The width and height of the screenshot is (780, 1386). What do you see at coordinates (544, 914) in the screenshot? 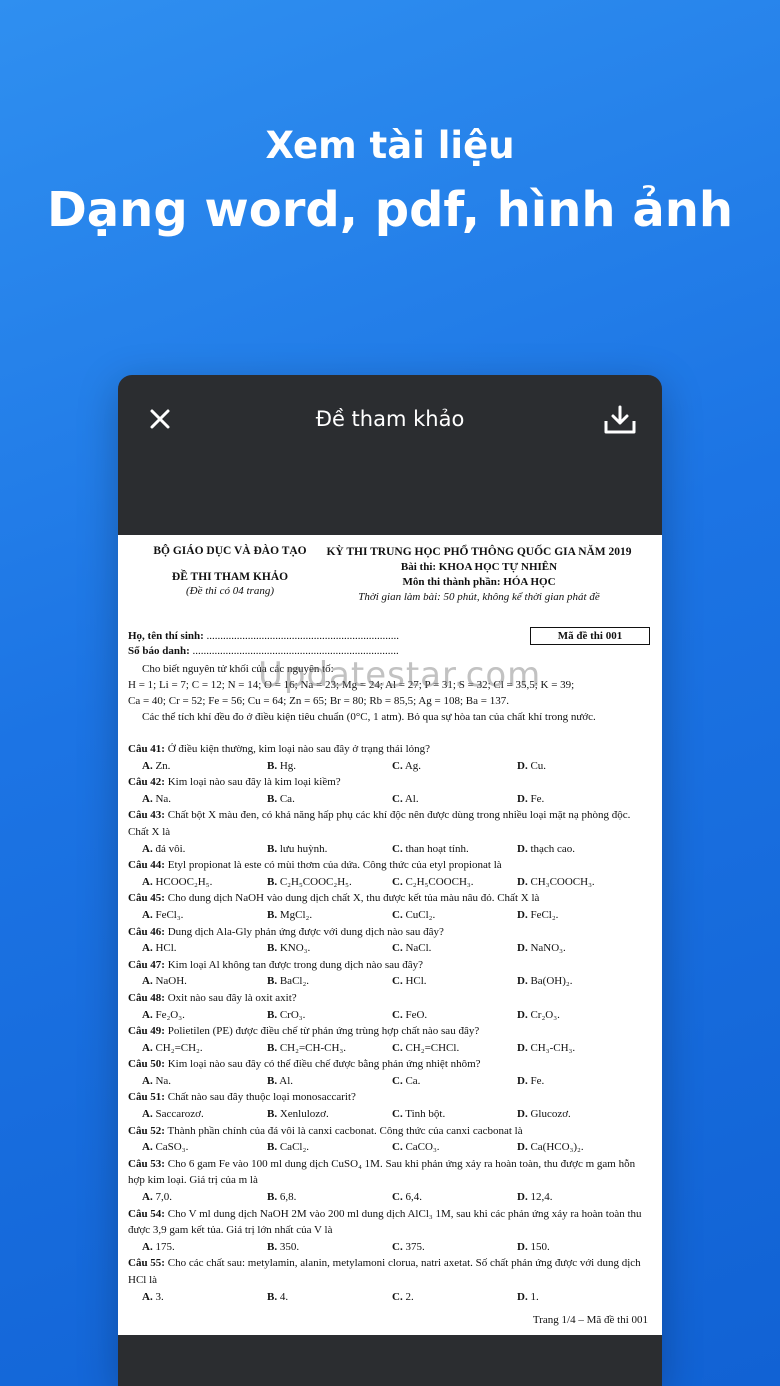
I see `option-text: FeCl₂.` at bounding box center [544, 914].